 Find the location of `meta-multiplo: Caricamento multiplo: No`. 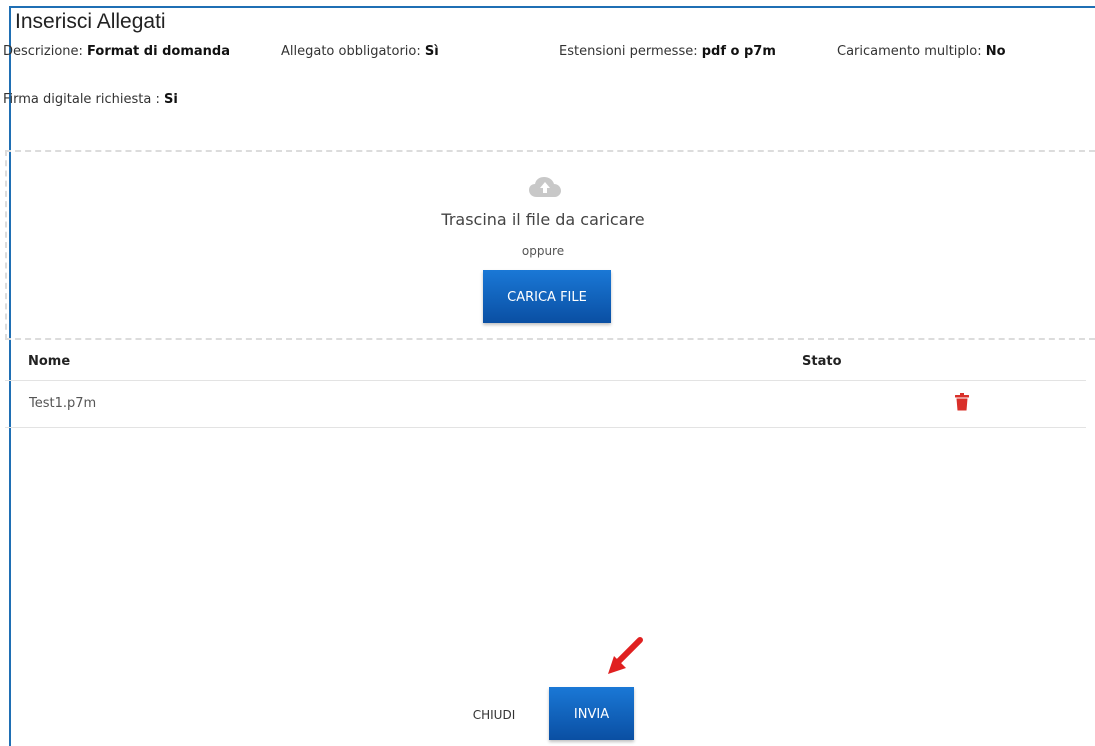

meta-multiplo: Caricamento multiplo: No is located at coordinates (921, 51).